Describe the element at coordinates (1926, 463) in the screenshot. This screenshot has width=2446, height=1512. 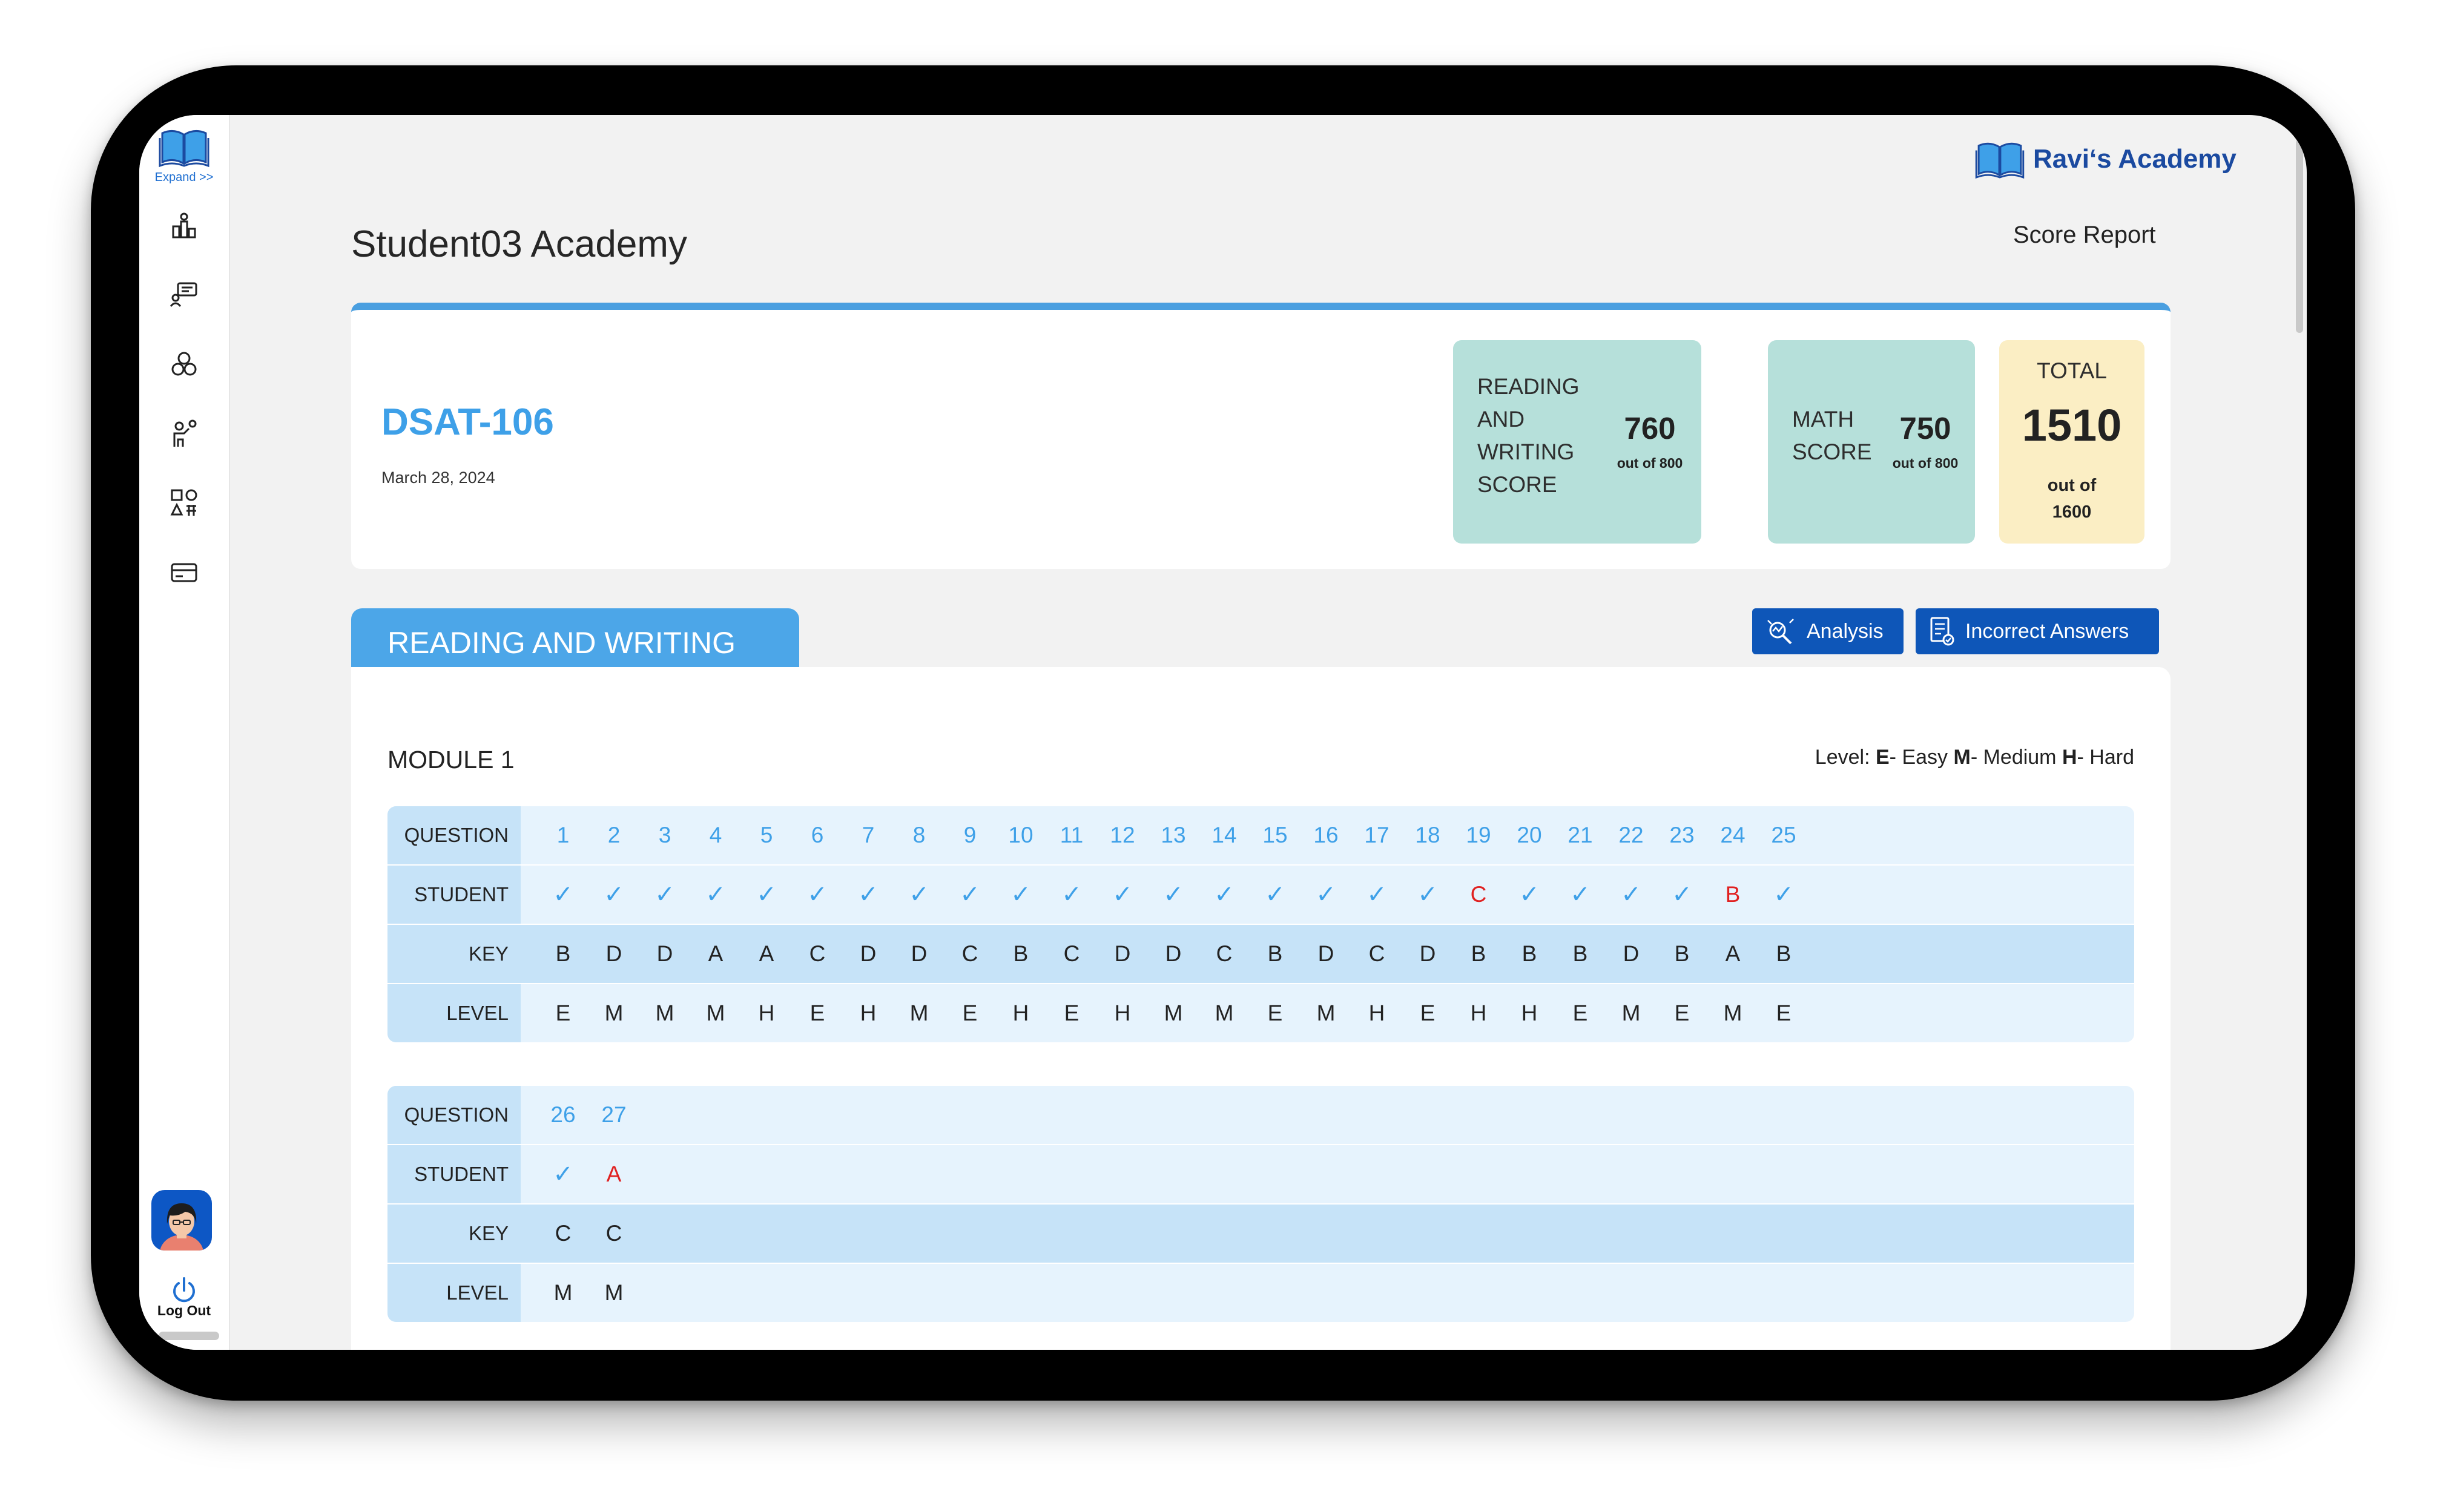
I see `math-score-out-of: out of 800` at that location.